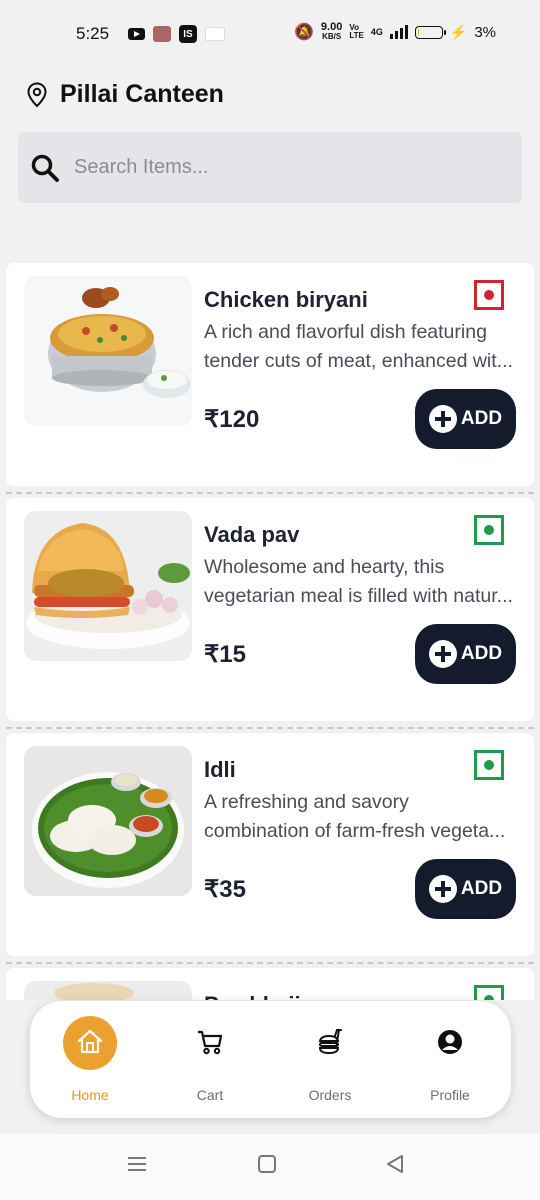 Image resolution: width=540 pixels, height=1200 pixels. I want to click on search-icon, so click(45, 168).